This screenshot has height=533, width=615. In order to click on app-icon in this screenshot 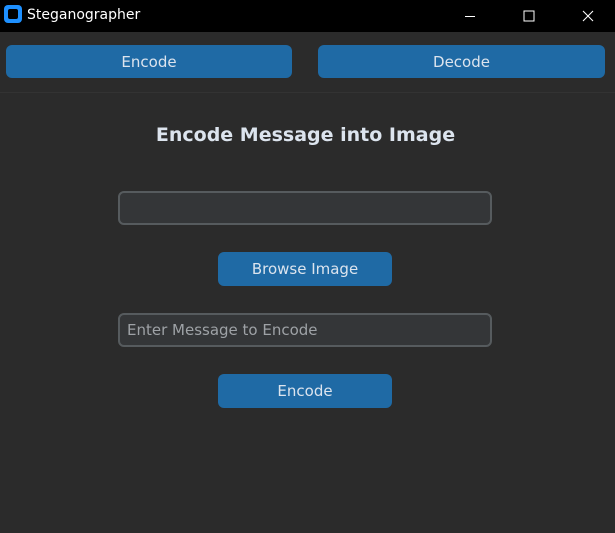, I will do `click(13, 14)`.